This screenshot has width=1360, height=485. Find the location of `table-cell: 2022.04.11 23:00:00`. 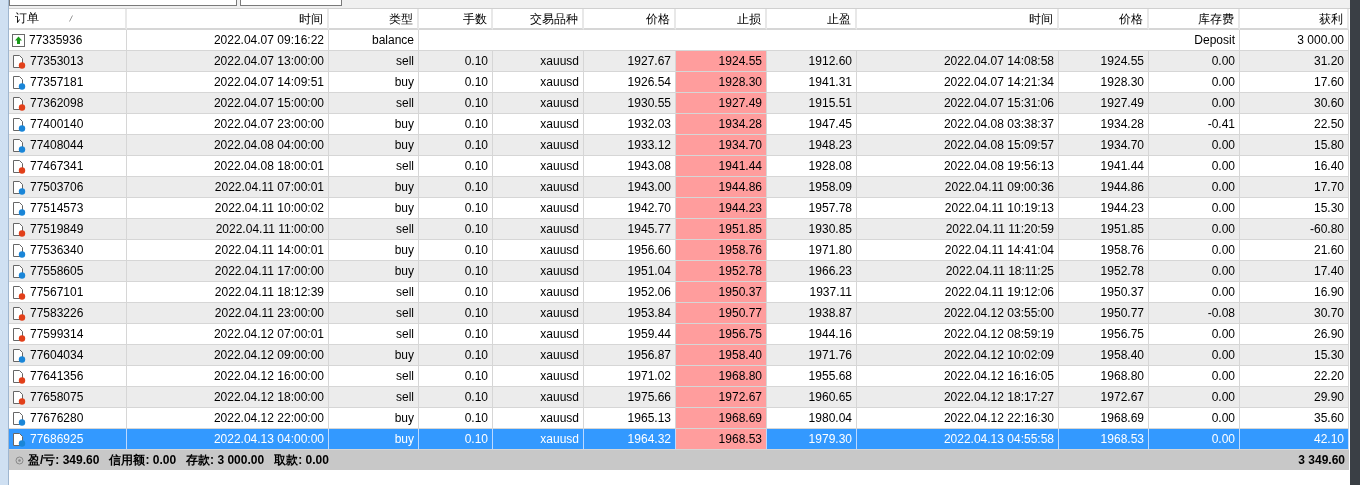

table-cell: 2022.04.11 23:00:00 is located at coordinates (228, 313).